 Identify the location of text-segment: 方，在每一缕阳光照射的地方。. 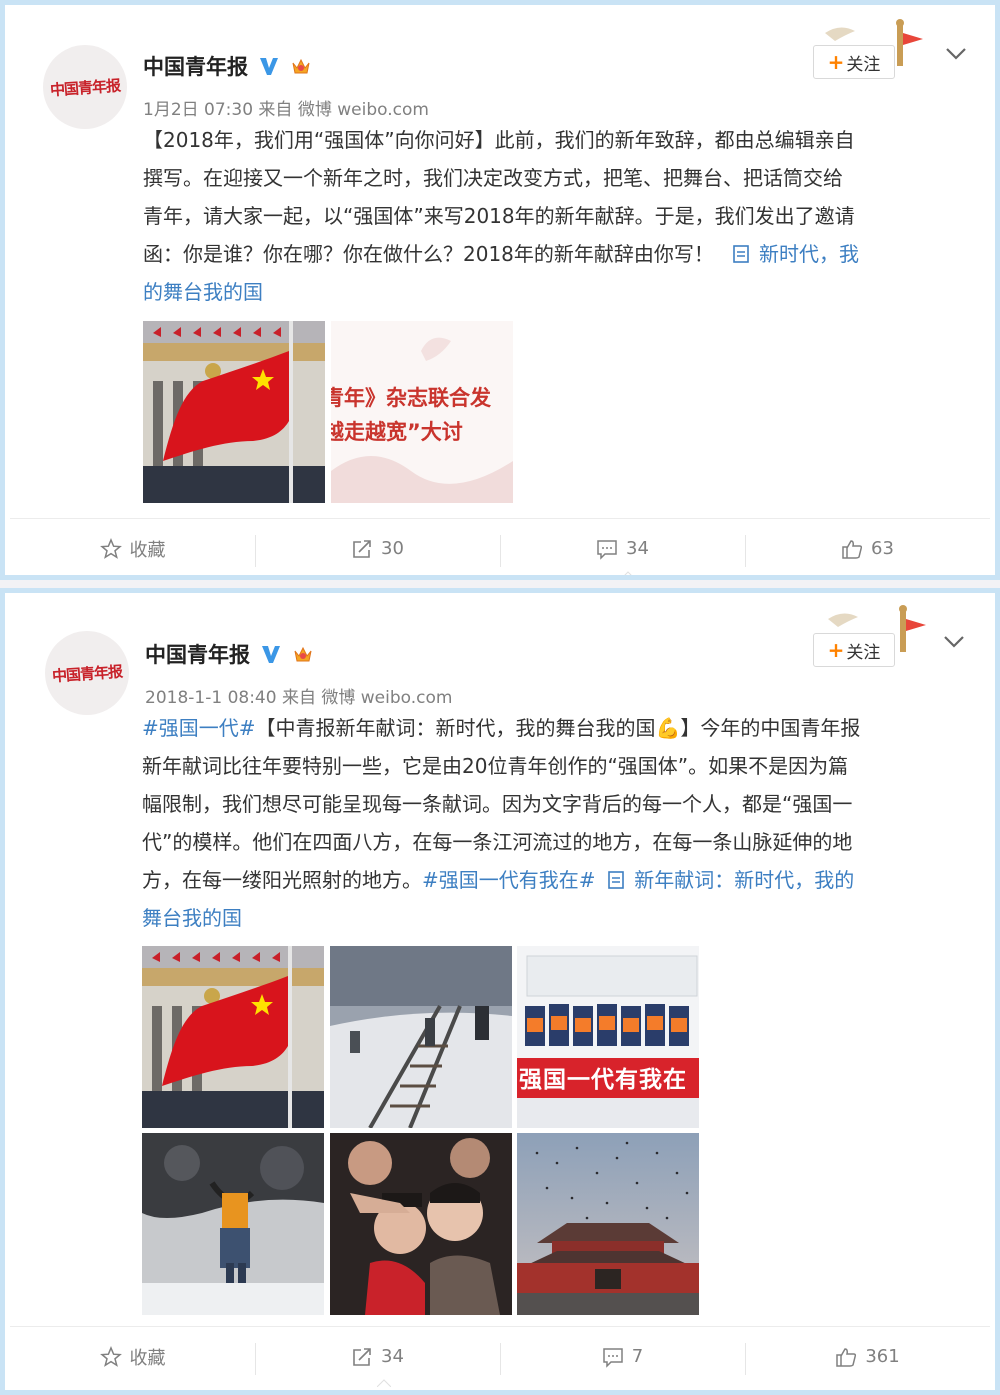
(282, 880).